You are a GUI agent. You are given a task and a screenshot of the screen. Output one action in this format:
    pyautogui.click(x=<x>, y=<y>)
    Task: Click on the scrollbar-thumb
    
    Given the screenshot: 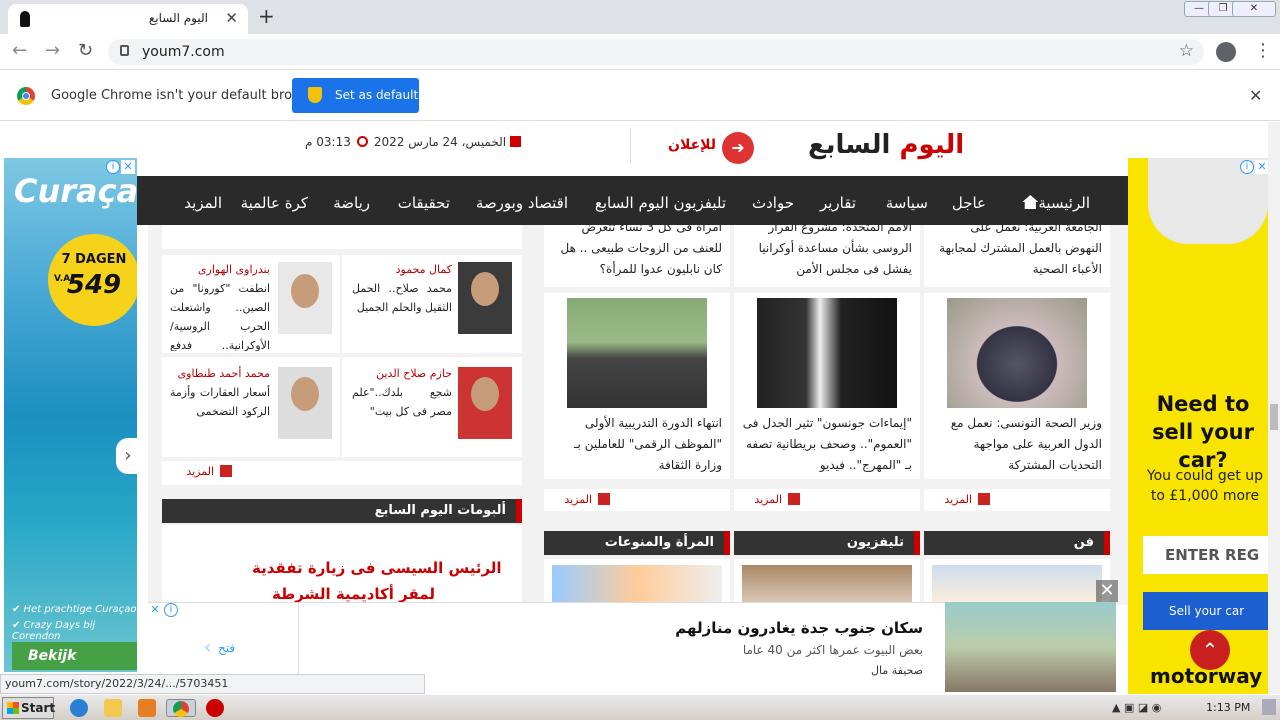 What is the action you would take?
    pyautogui.click(x=1274, y=417)
    